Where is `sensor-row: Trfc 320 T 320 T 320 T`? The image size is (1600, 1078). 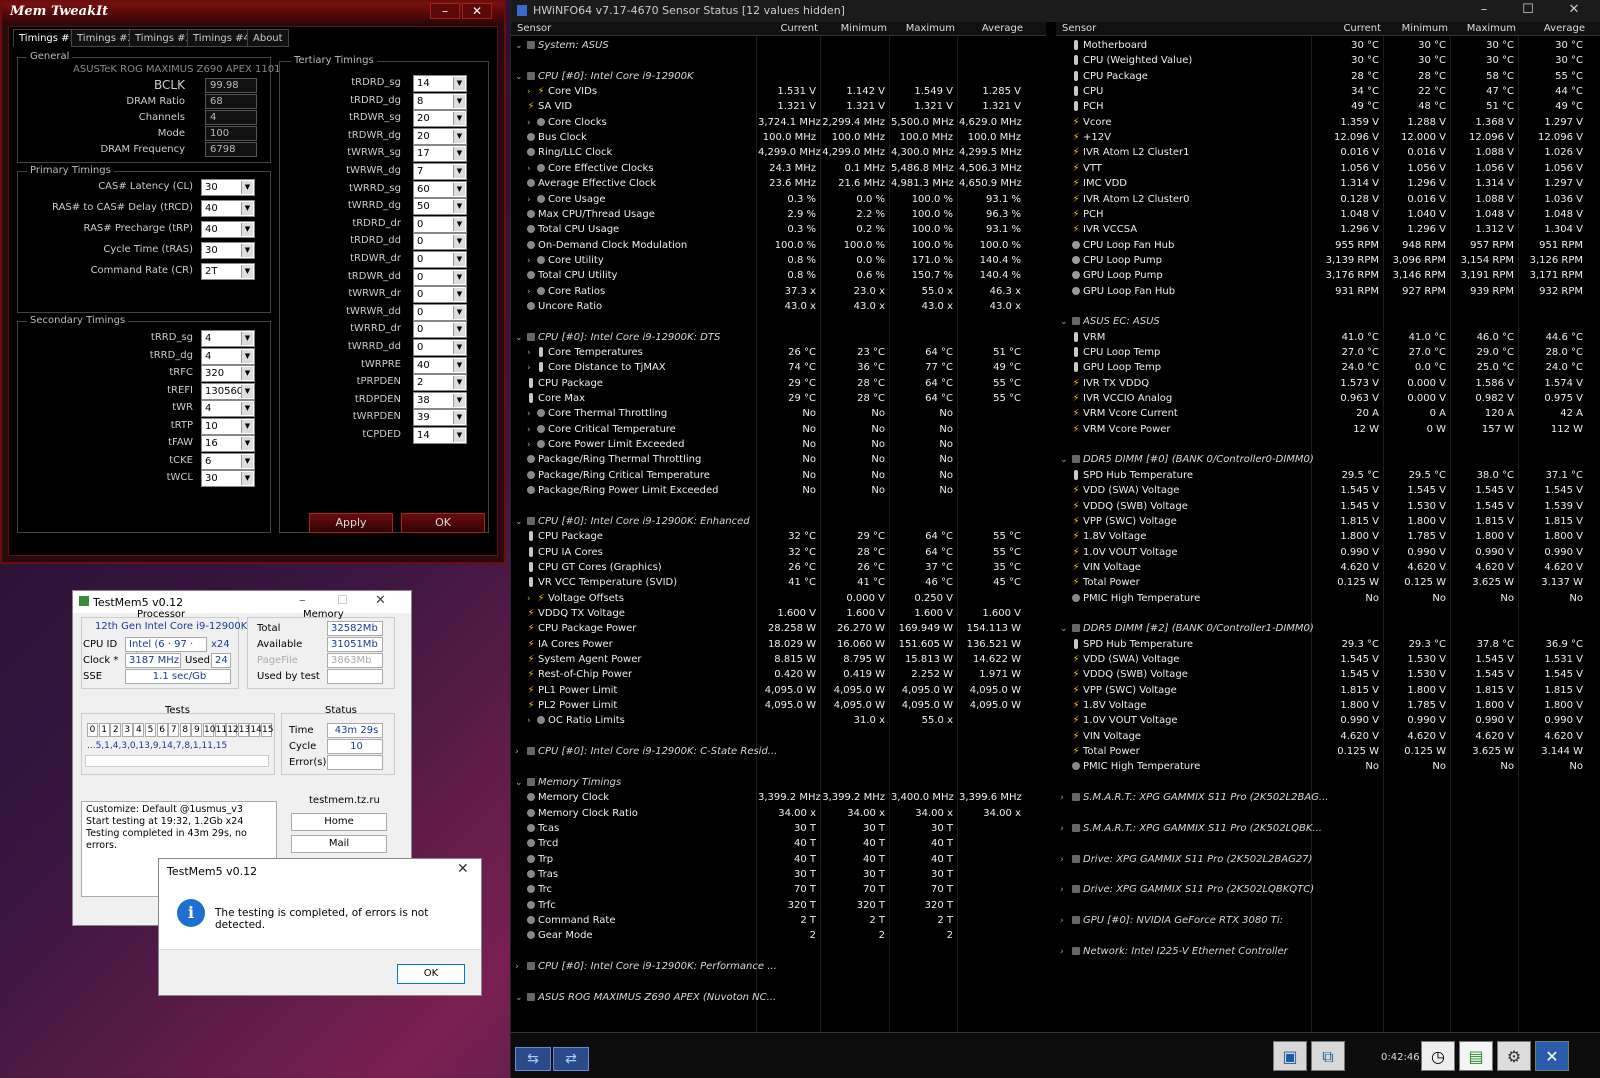 sensor-row: Trfc 320 T 320 T 320 T is located at coordinates (778, 906).